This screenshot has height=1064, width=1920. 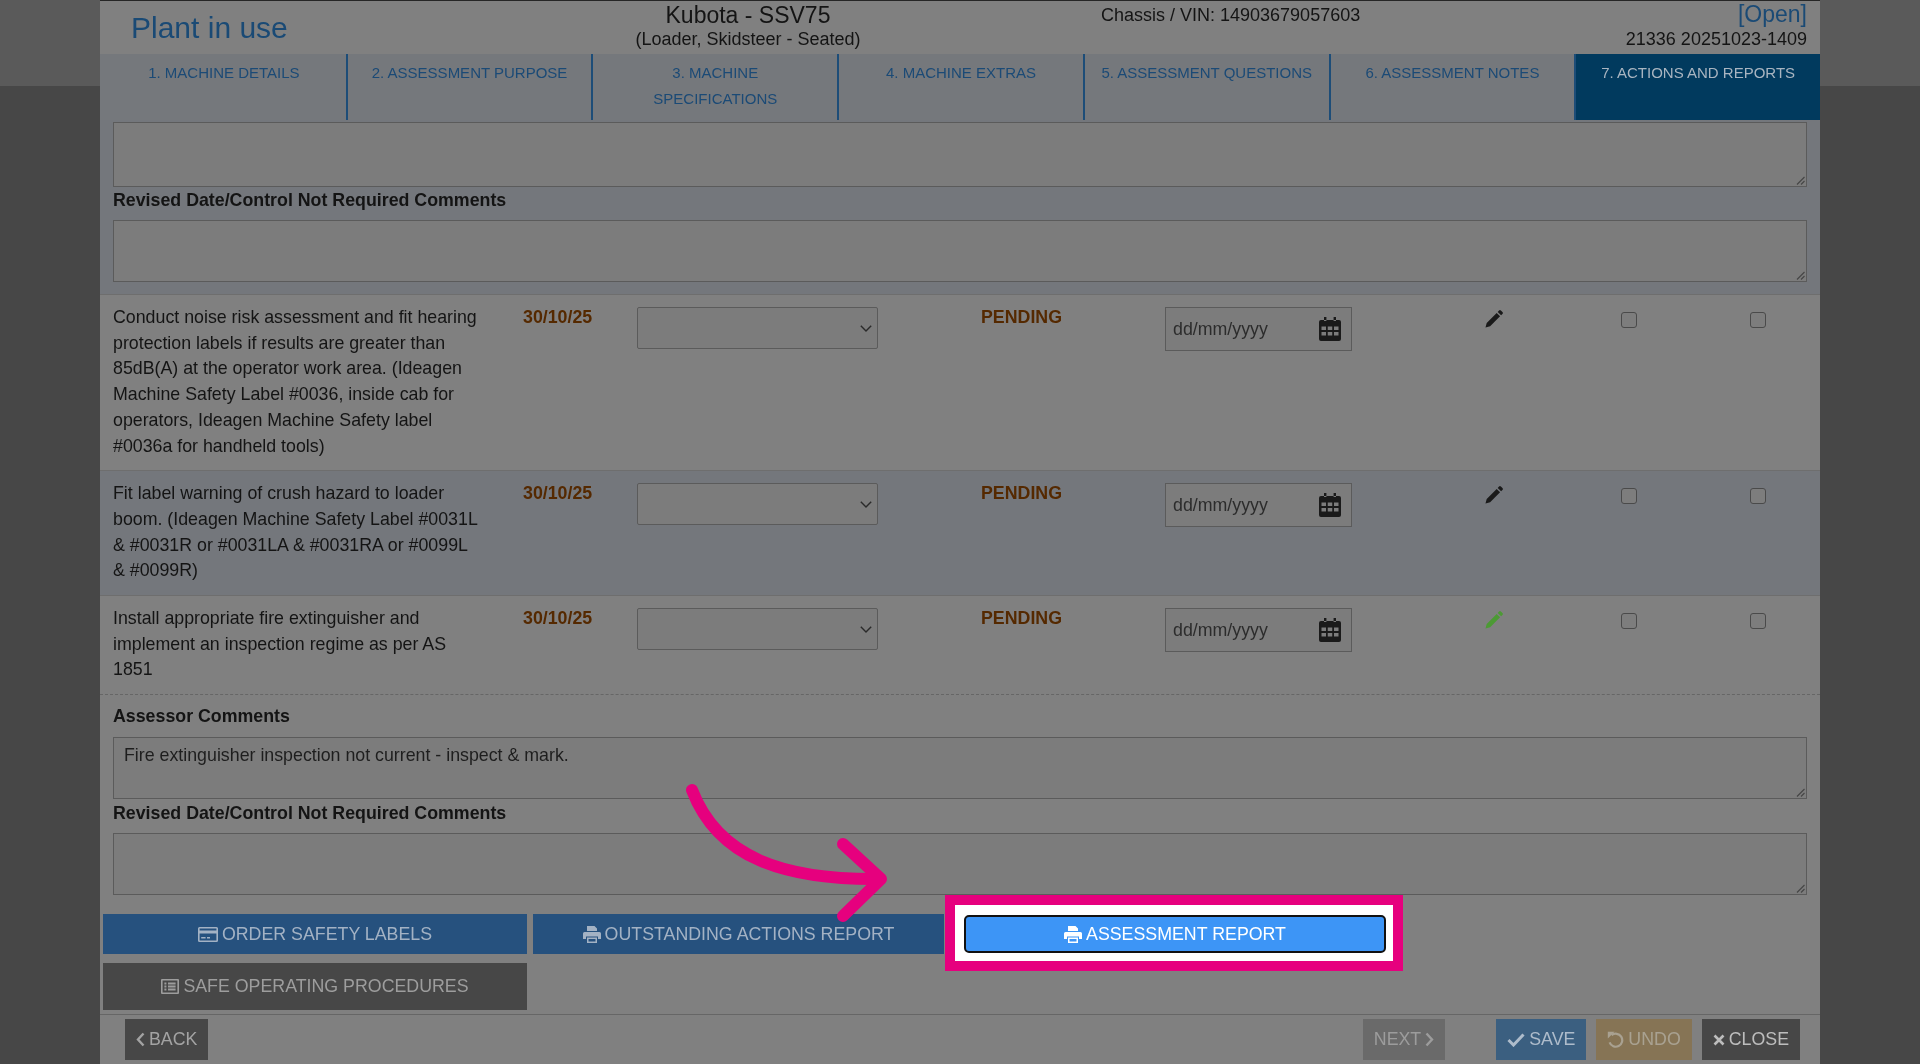 What do you see at coordinates (960, 768) in the screenshot?
I see `comments-field: Fire extinguisher inspection not current - inspect & mark.` at bounding box center [960, 768].